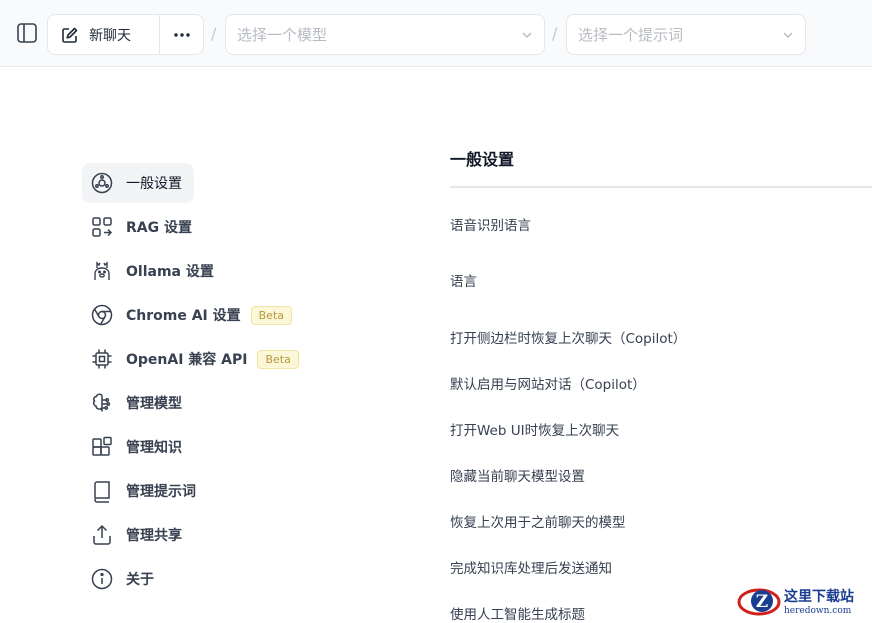  What do you see at coordinates (102, 359) in the screenshot?
I see `chip-icon` at bounding box center [102, 359].